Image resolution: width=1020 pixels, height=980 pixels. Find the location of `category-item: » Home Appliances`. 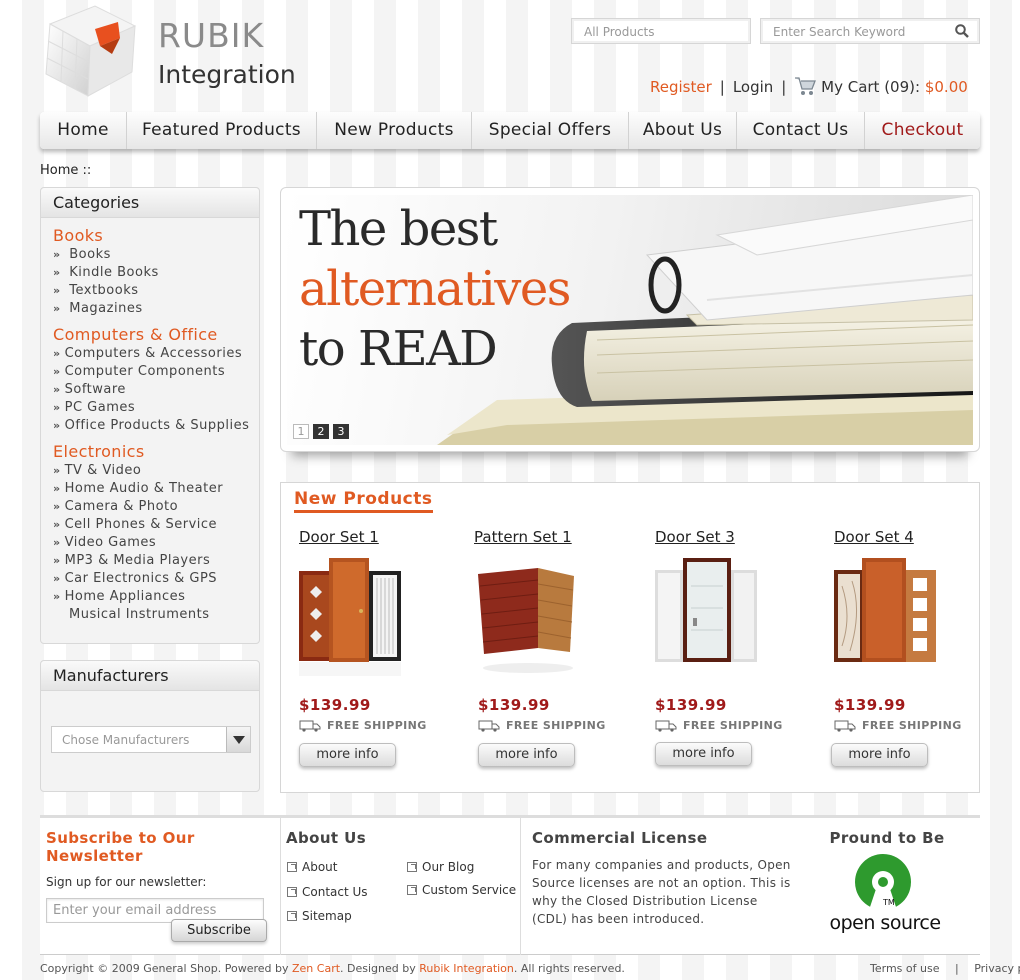

category-item: » Home Appliances is located at coordinates (150, 597).